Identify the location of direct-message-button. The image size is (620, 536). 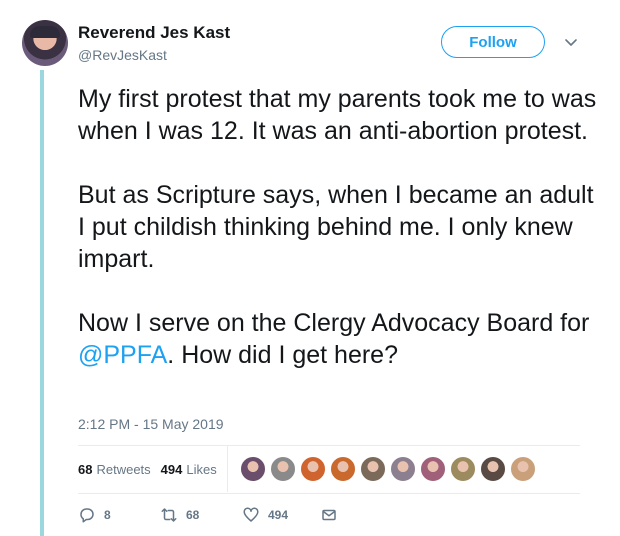
(333, 515).